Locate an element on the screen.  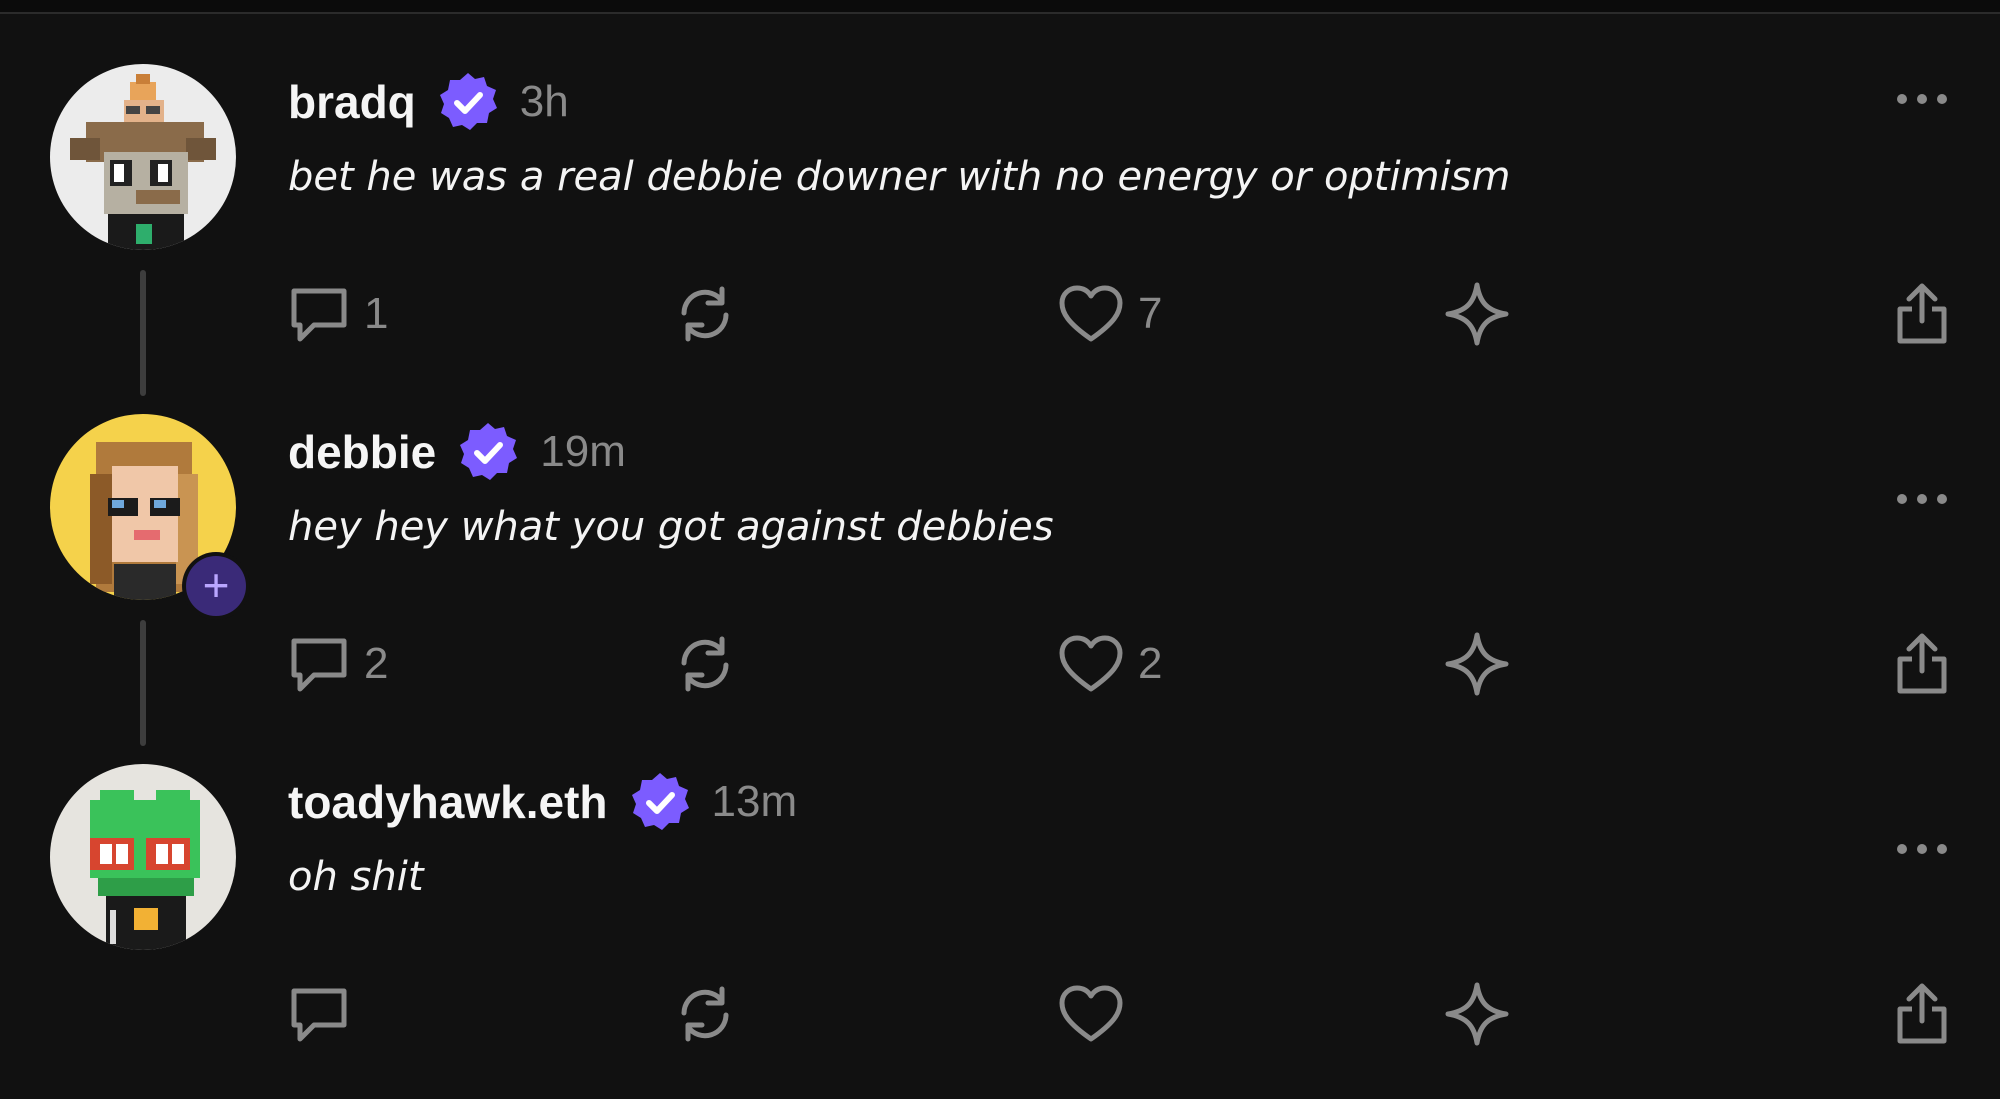
reply-button: 2 is located at coordinates (338, 664).